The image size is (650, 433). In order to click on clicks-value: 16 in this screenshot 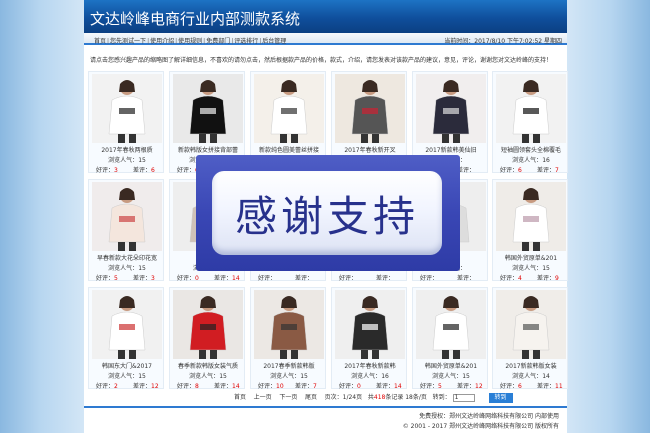, I will do `click(385, 376)`.